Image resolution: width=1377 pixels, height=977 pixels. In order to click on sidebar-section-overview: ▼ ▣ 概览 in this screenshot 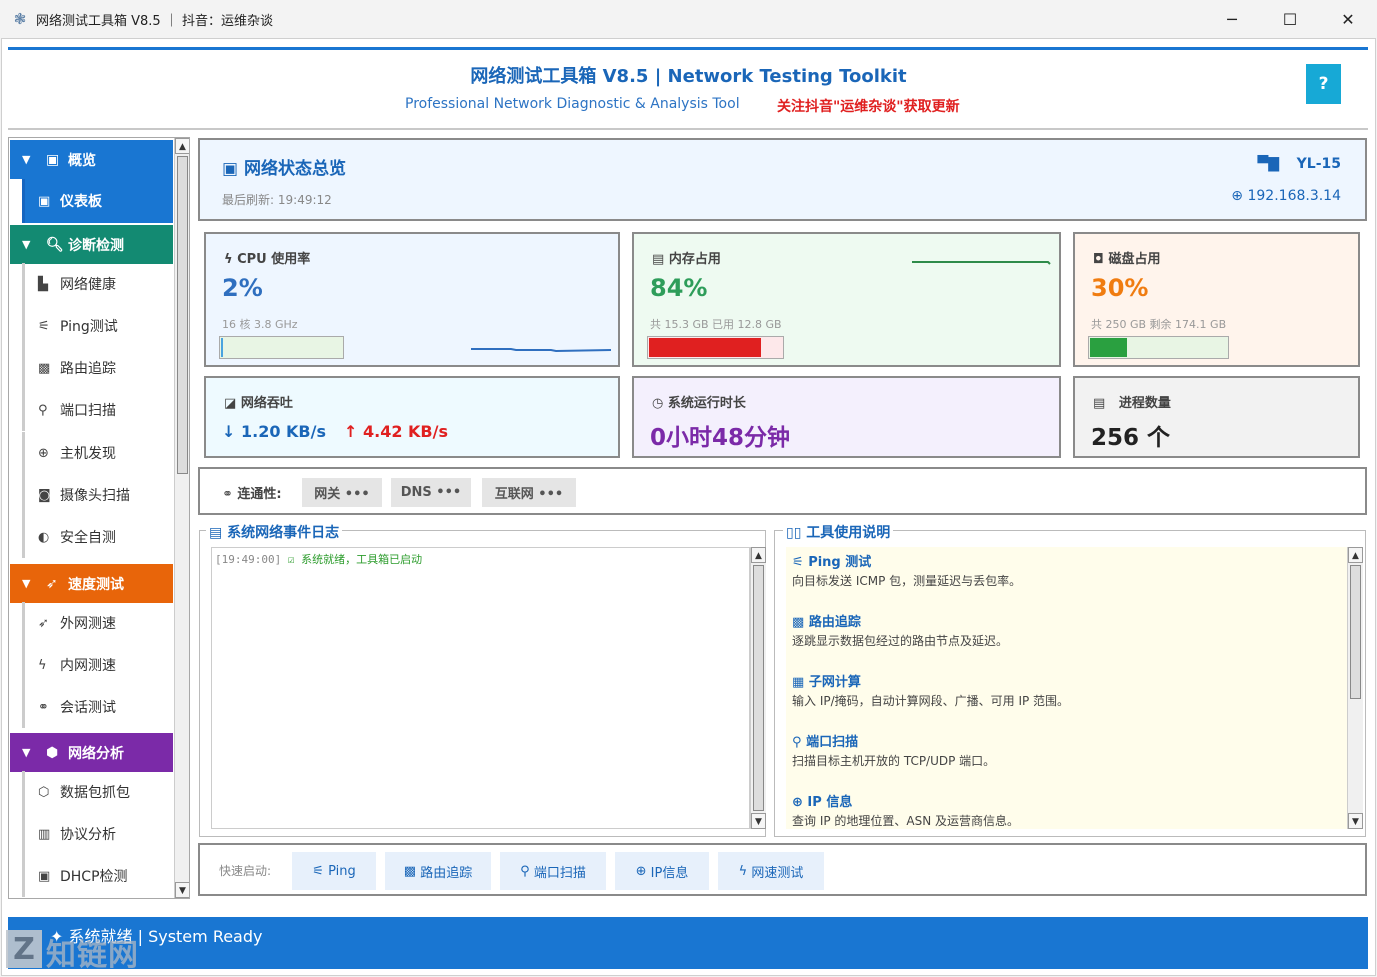, I will do `click(91, 159)`.